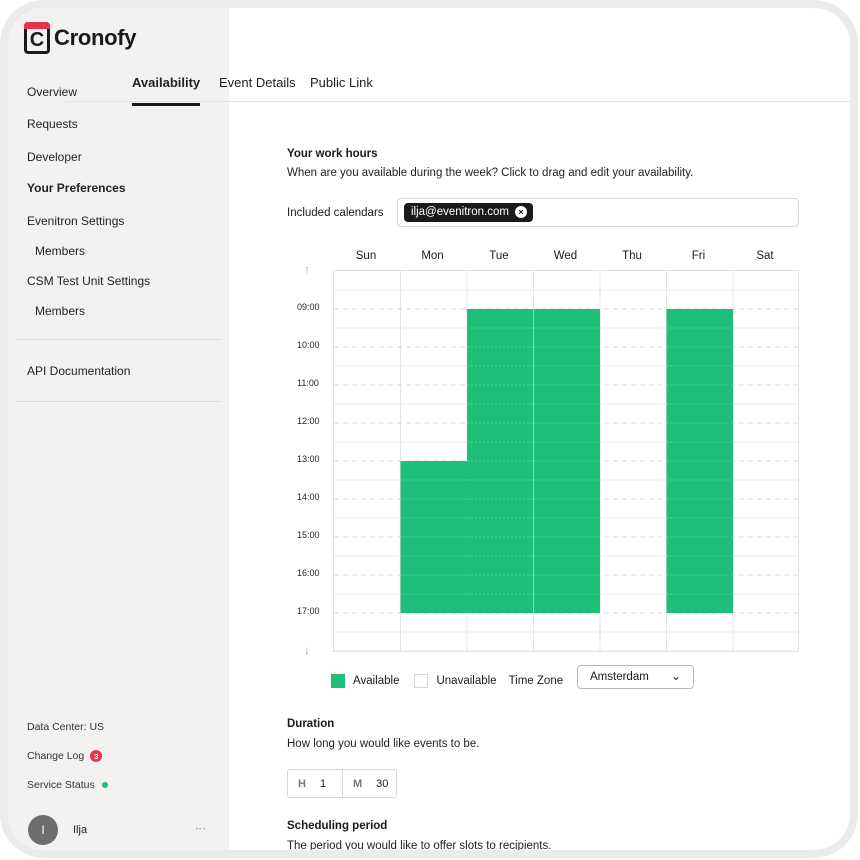  Describe the element at coordinates (257, 89) in the screenshot. I see `tab-event-details: Event Details` at that location.